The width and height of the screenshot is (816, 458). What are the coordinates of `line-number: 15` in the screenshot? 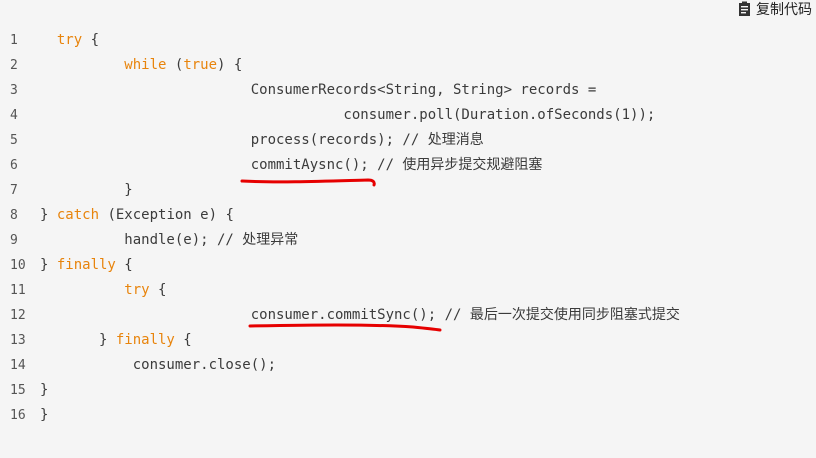 It's located at (18, 390).